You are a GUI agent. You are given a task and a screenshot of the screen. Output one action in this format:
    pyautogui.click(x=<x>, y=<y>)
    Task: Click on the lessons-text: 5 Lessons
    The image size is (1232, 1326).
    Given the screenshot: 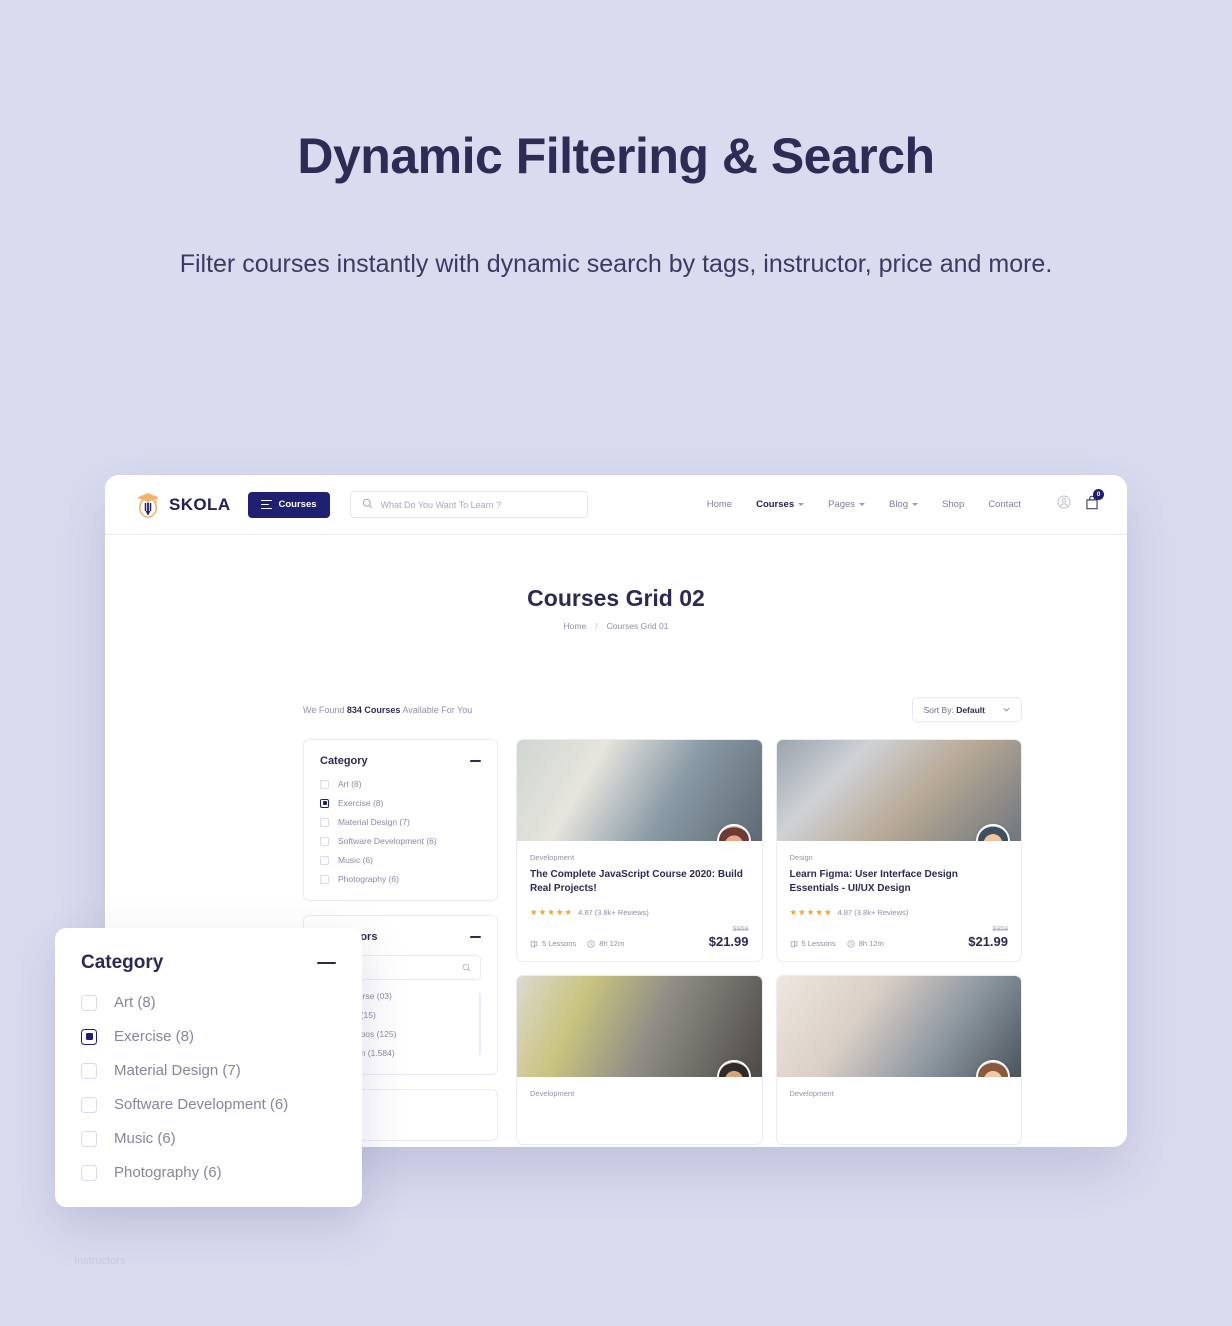 What is the action you would take?
    pyautogui.click(x=818, y=944)
    